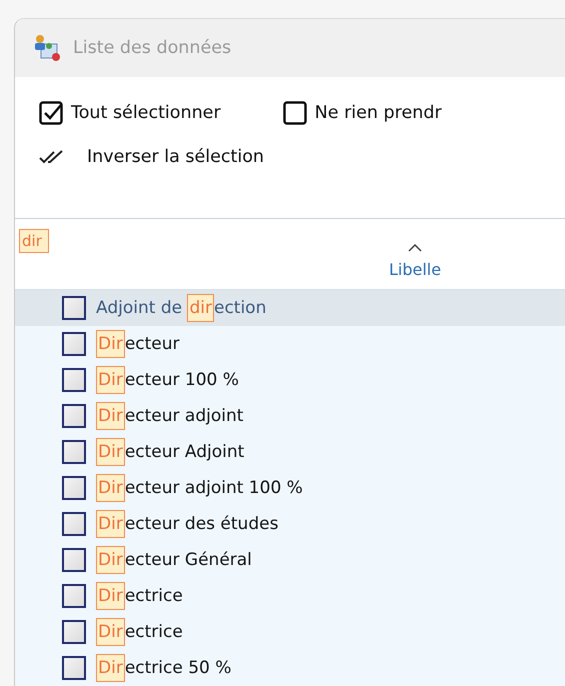 This screenshot has width=565, height=686. Describe the element at coordinates (170, 416) in the screenshot. I see `row-label: Directeur adjoint` at that location.